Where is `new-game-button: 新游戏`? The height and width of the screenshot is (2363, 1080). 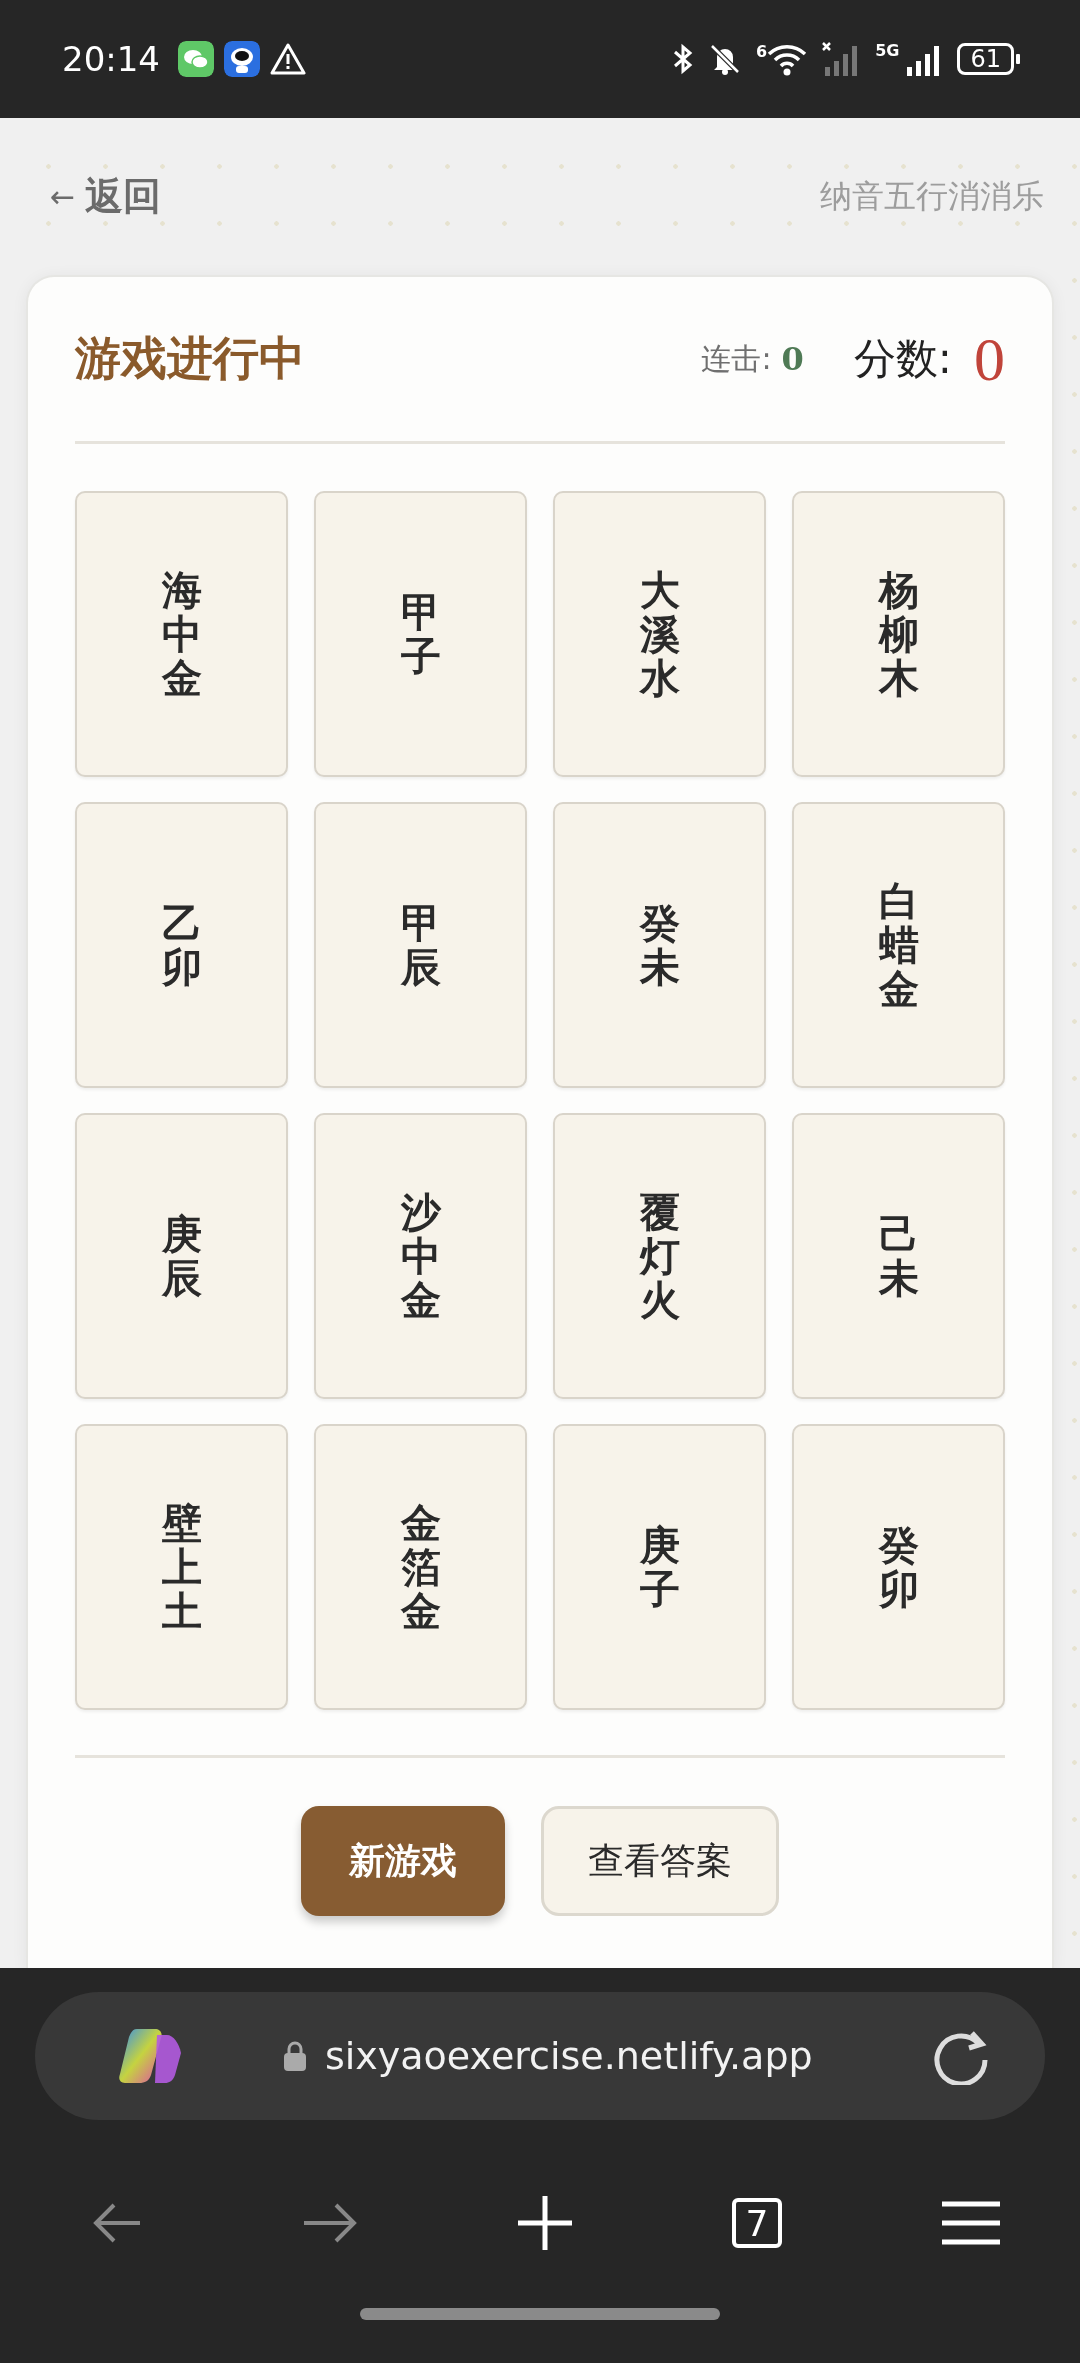
new-game-button: 新游戏 is located at coordinates (403, 1861).